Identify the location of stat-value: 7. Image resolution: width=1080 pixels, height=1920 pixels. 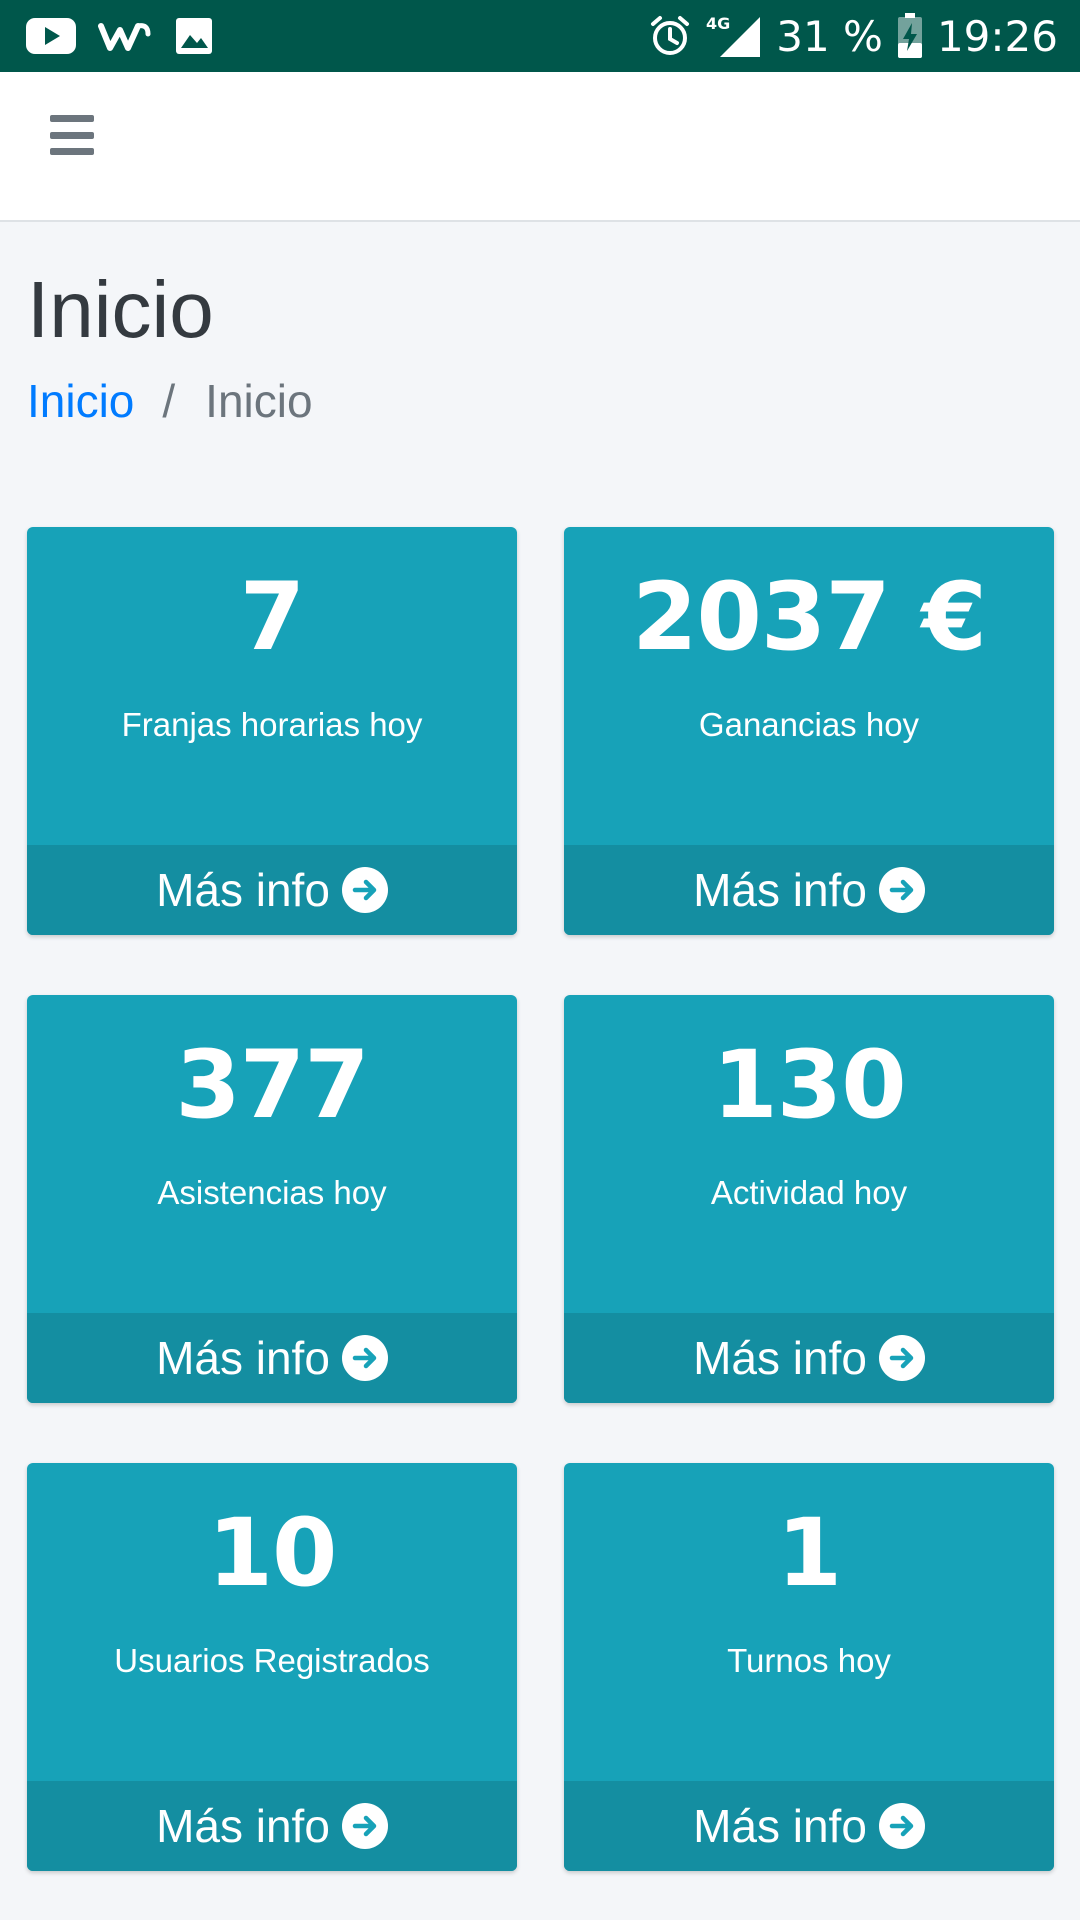
(272, 617).